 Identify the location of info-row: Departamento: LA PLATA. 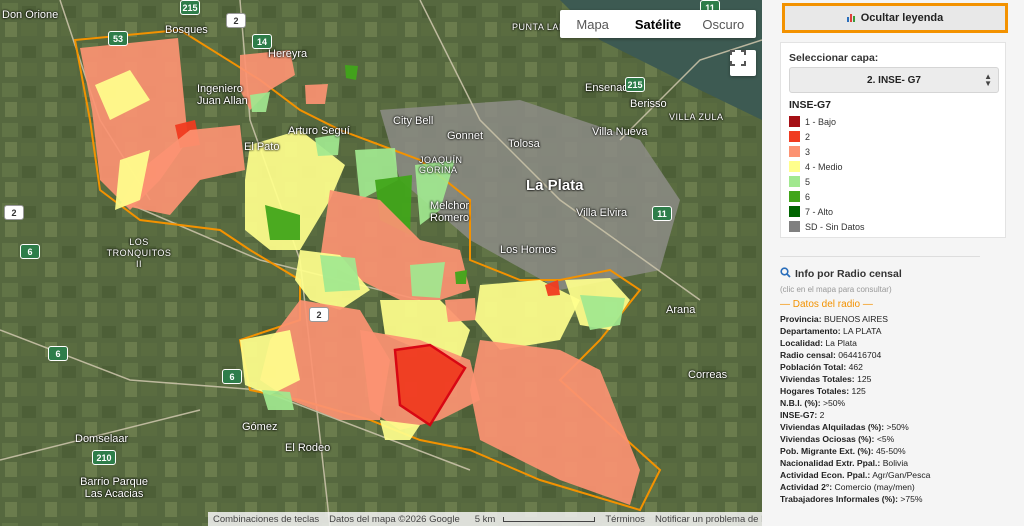
(880, 332).